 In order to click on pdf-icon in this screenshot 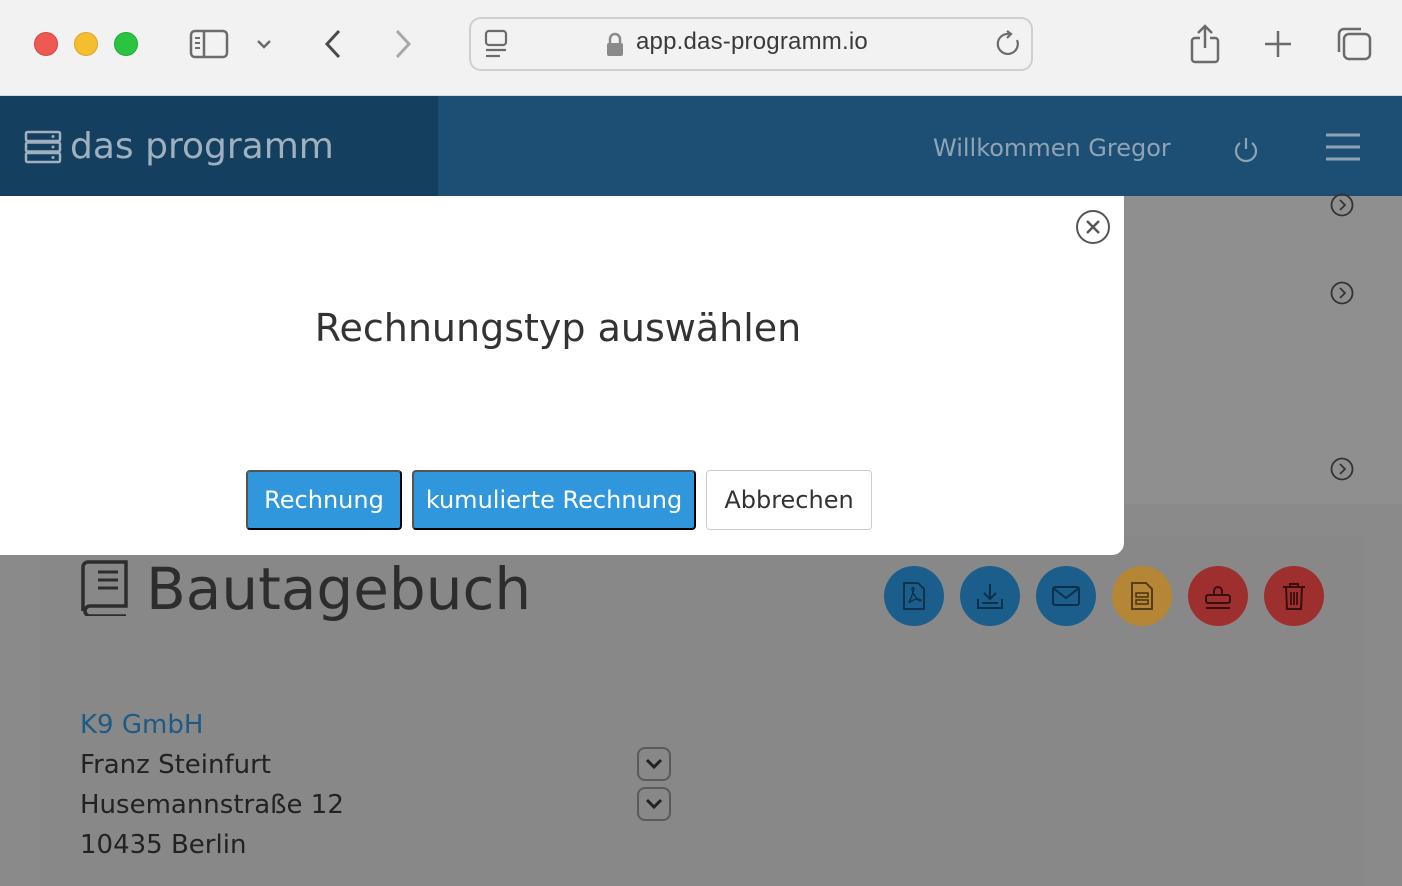, I will do `click(914, 596)`.